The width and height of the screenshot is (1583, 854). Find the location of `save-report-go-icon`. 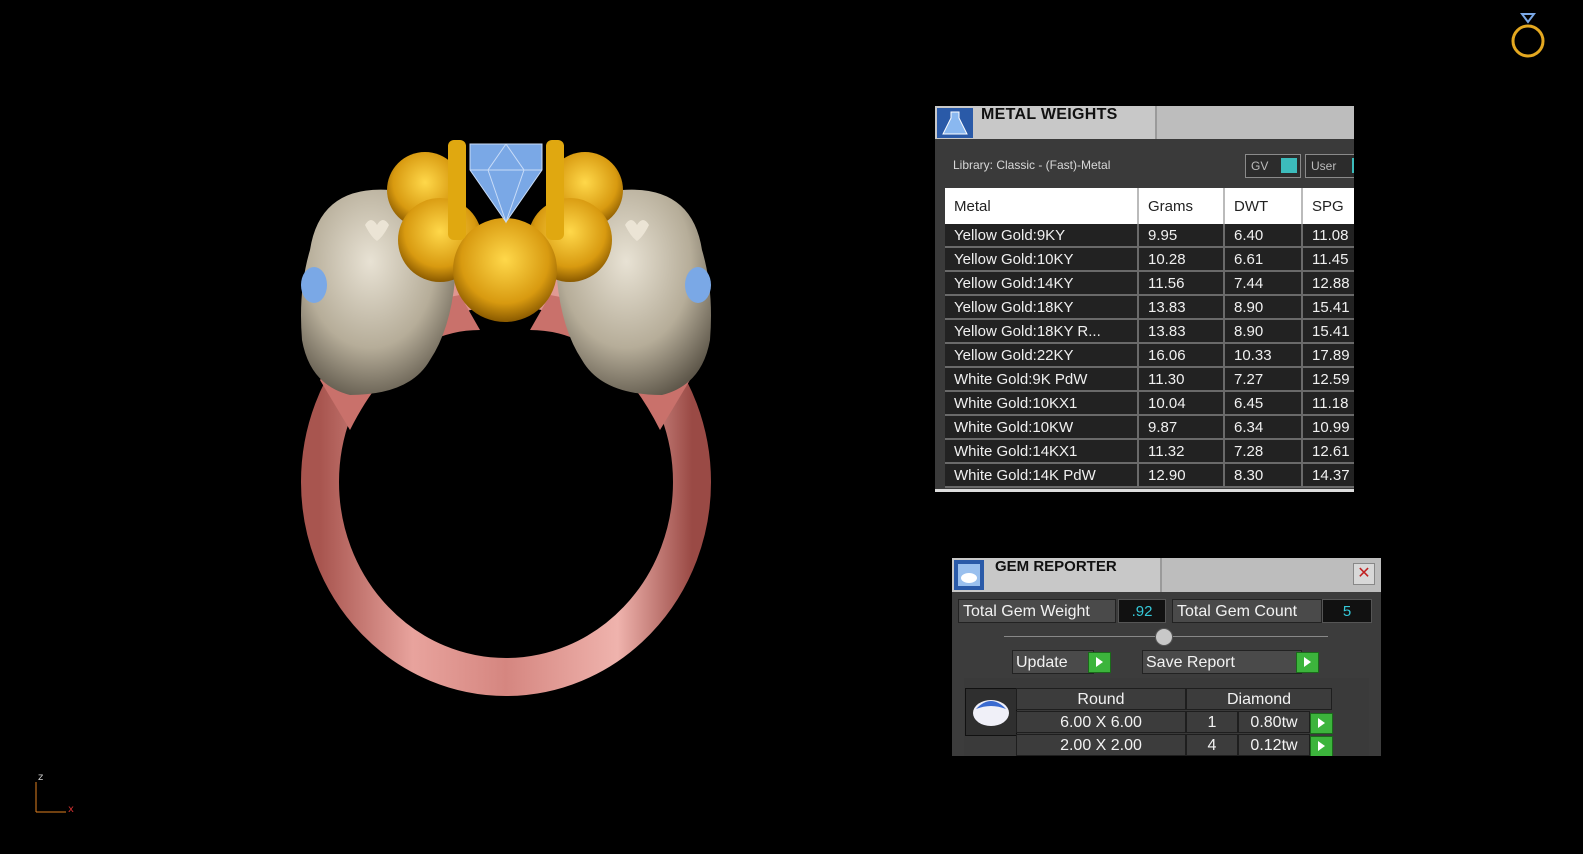

save-report-go-icon is located at coordinates (1307, 662).